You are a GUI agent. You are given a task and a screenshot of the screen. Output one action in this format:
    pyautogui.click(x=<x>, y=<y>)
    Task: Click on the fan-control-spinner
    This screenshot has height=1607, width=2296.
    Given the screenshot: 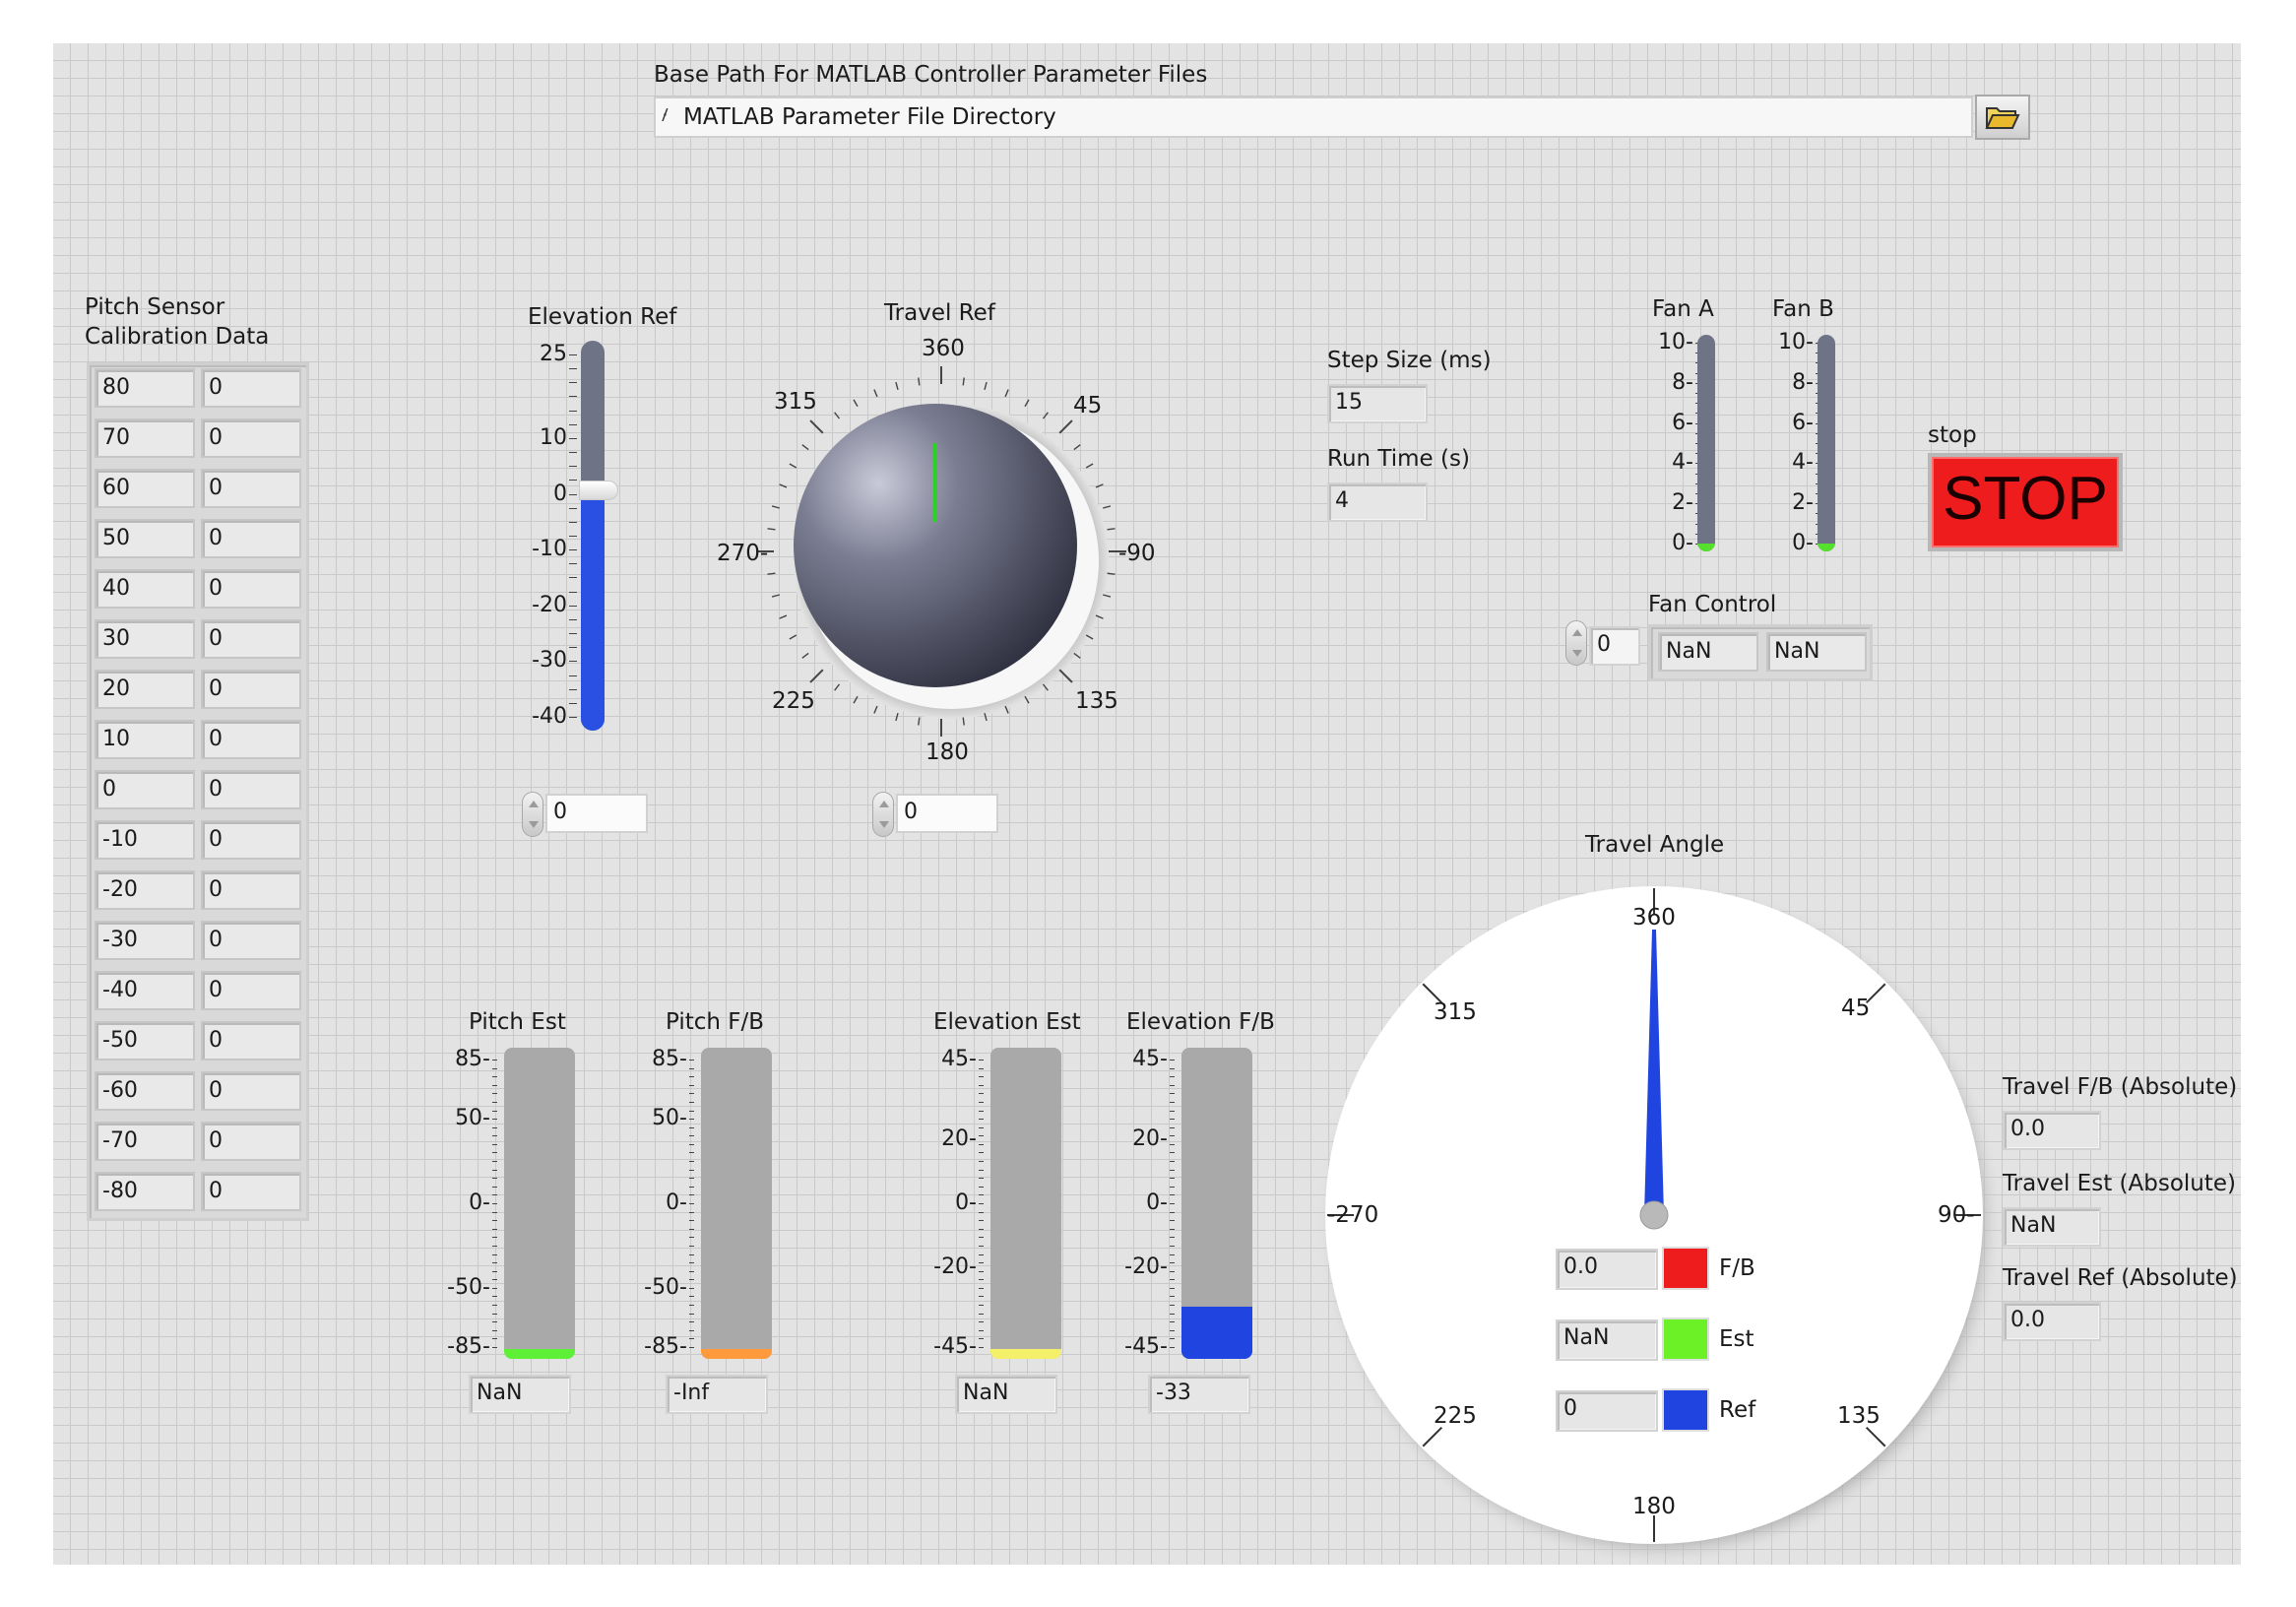 What is the action you would take?
    pyautogui.click(x=1576, y=643)
    